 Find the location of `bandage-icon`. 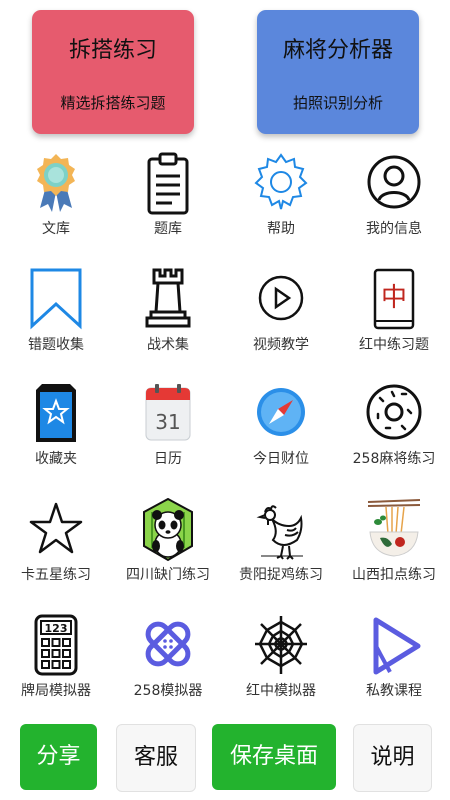

bandage-icon is located at coordinates (168, 644).